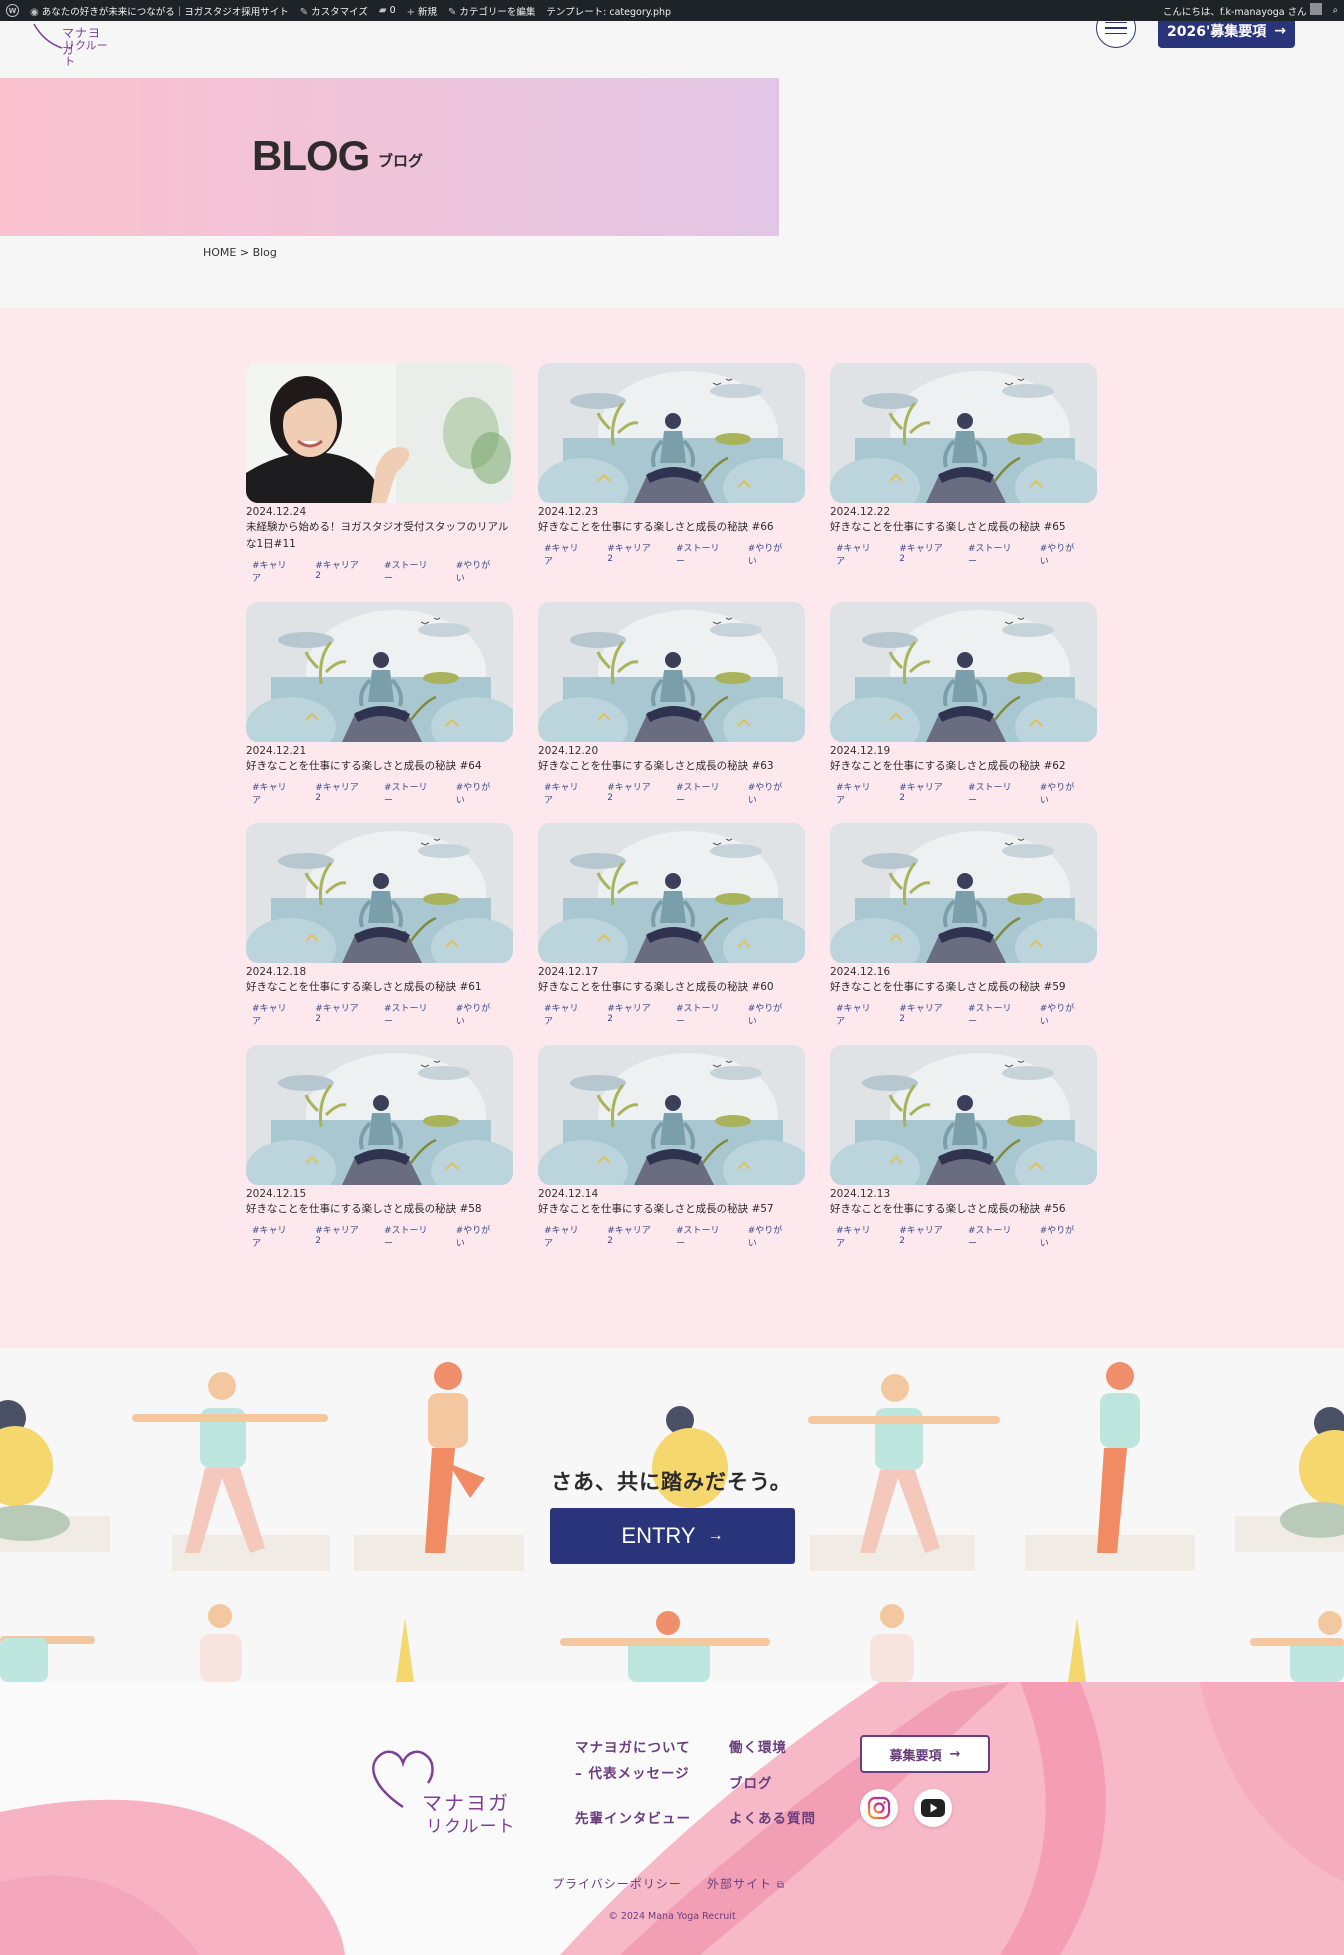  I want to click on admin-edit-category-link: ✎ カテゴリーを編集, so click(491, 11).